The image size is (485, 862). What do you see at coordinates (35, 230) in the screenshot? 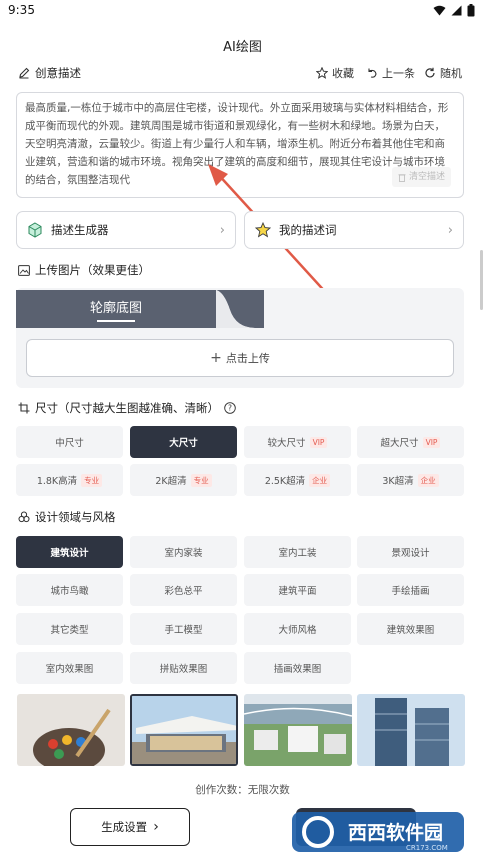
I see `cube-icon` at bounding box center [35, 230].